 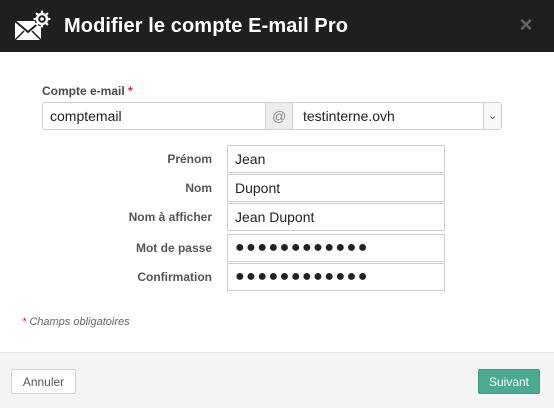 I want to click on required-marker: *, so click(x=130, y=91).